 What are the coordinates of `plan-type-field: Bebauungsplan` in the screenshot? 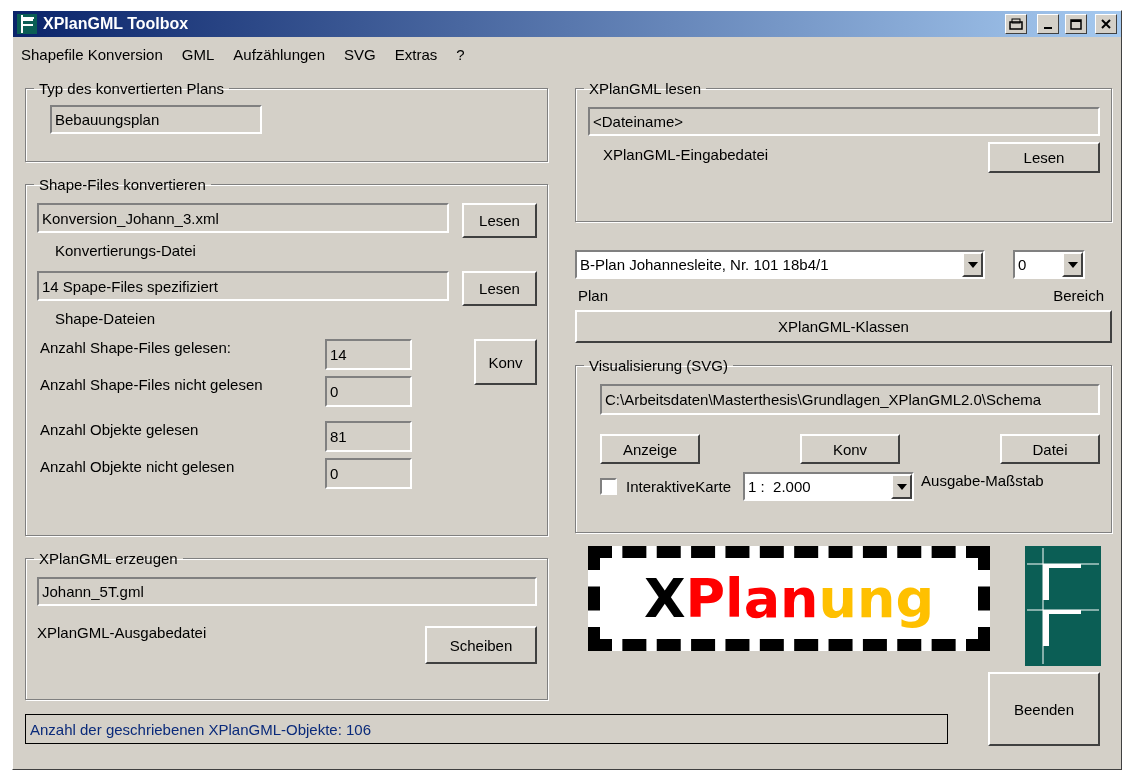 It's located at (156, 119).